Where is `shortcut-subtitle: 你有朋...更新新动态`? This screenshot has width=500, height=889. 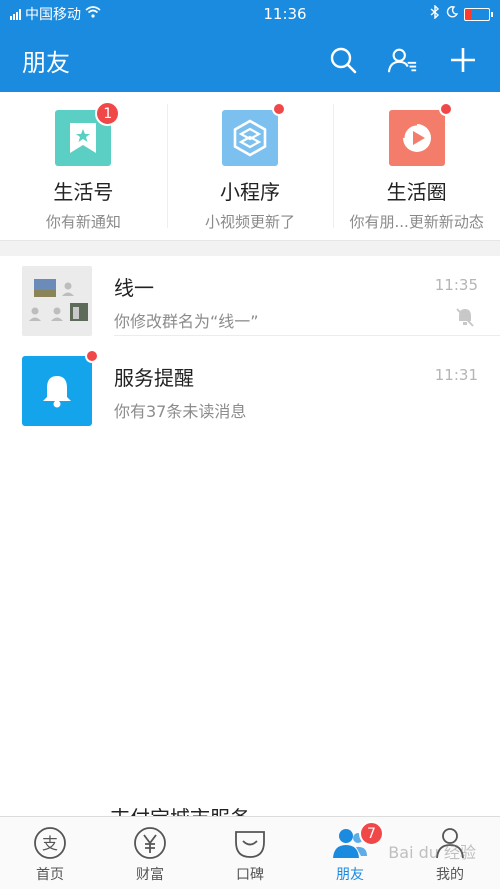
shortcut-subtitle: 你有朋...更新新动态 is located at coordinates (416, 222).